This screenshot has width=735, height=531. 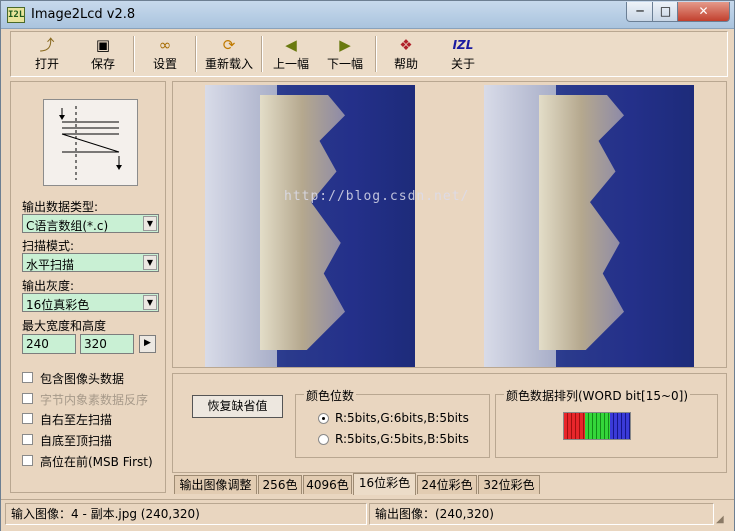 I want to click on prev-image-button: ◀ 上一幅, so click(x=291, y=54).